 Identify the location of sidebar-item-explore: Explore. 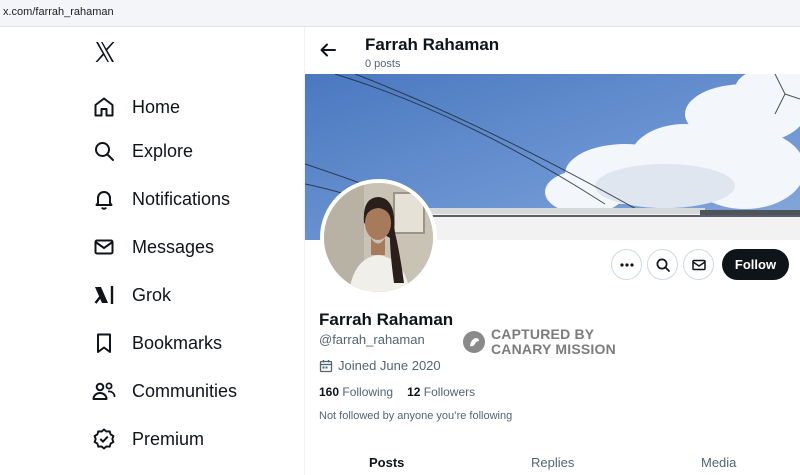
(188, 151).